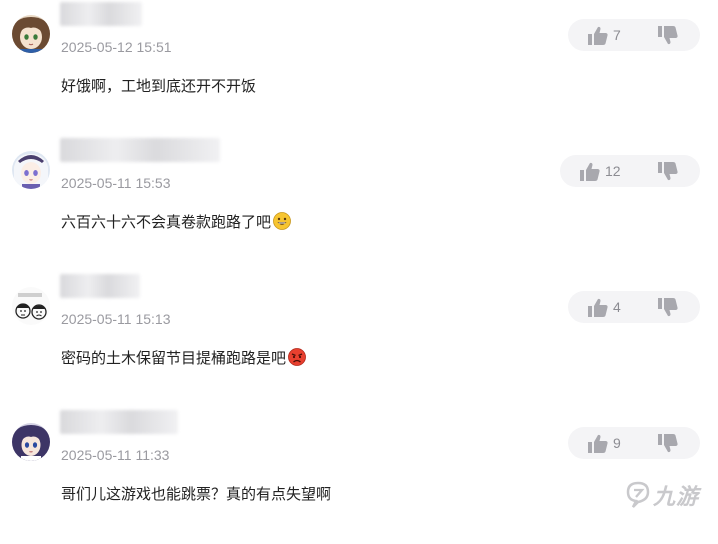 This screenshot has height=544, width=718. What do you see at coordinates (183, 358) in the screenshot?
I see `comment-text: 密码的土木保留节目提桶跑路是吧` at bounding box center [183, 358].